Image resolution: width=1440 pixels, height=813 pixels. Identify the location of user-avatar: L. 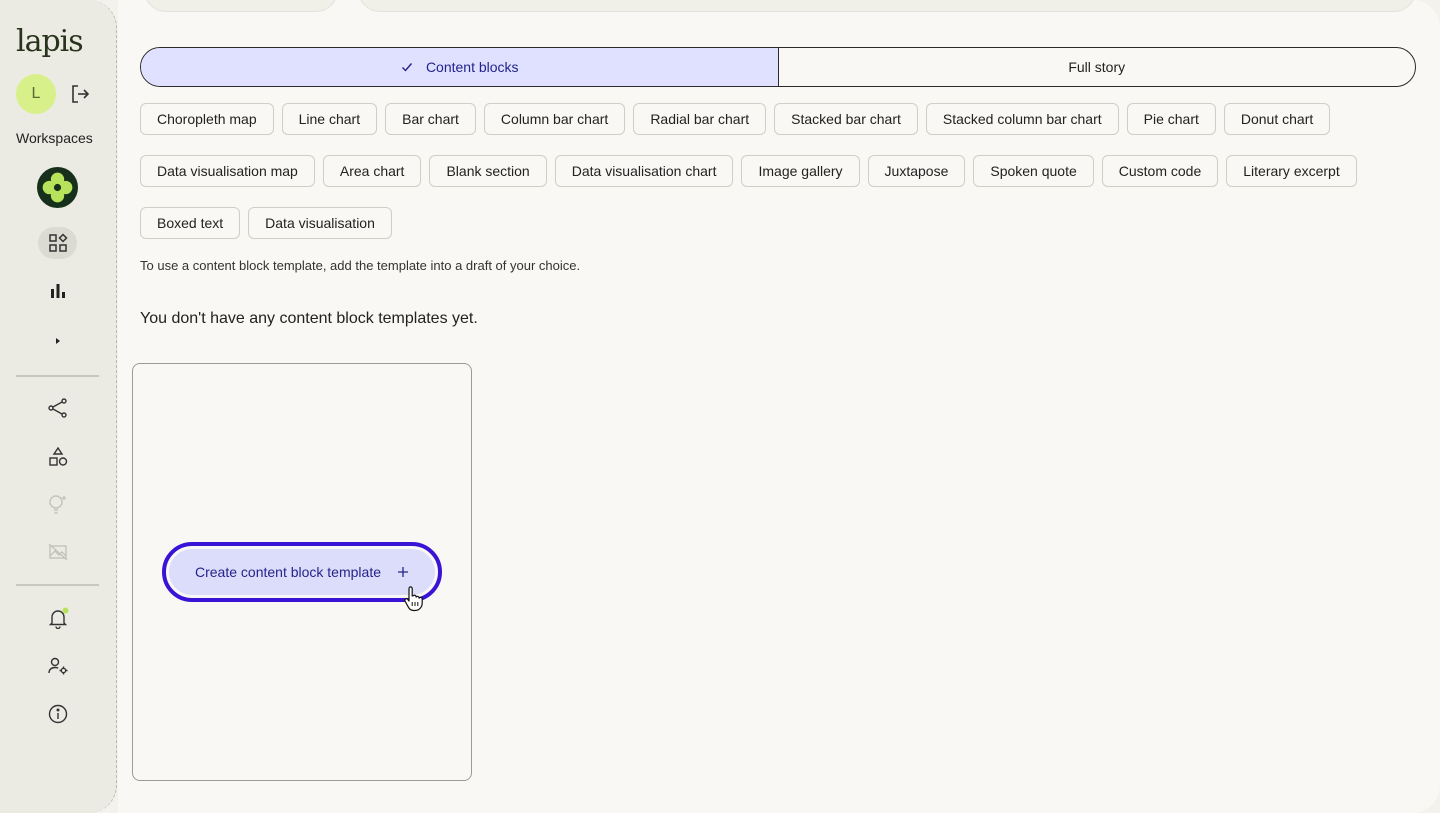
(36, 94).